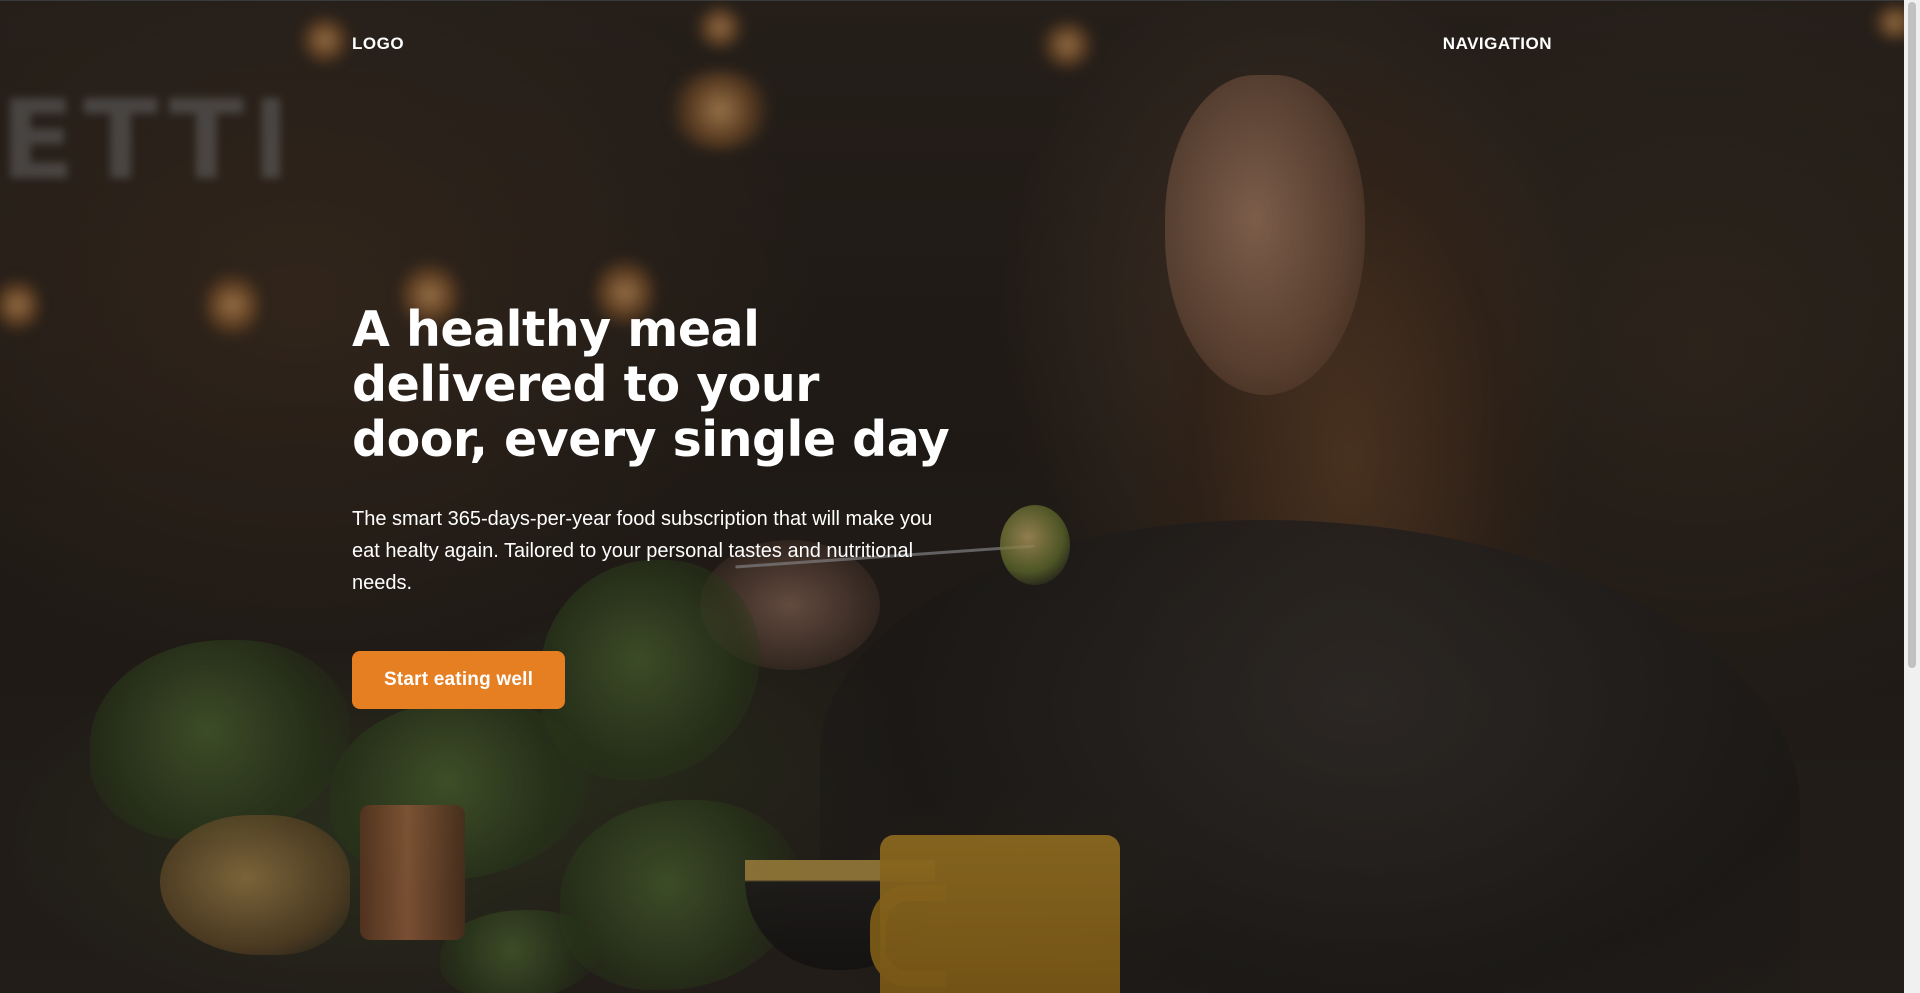  I want to click on site-header: LOGO NAVIGATION, so click(952, 44).